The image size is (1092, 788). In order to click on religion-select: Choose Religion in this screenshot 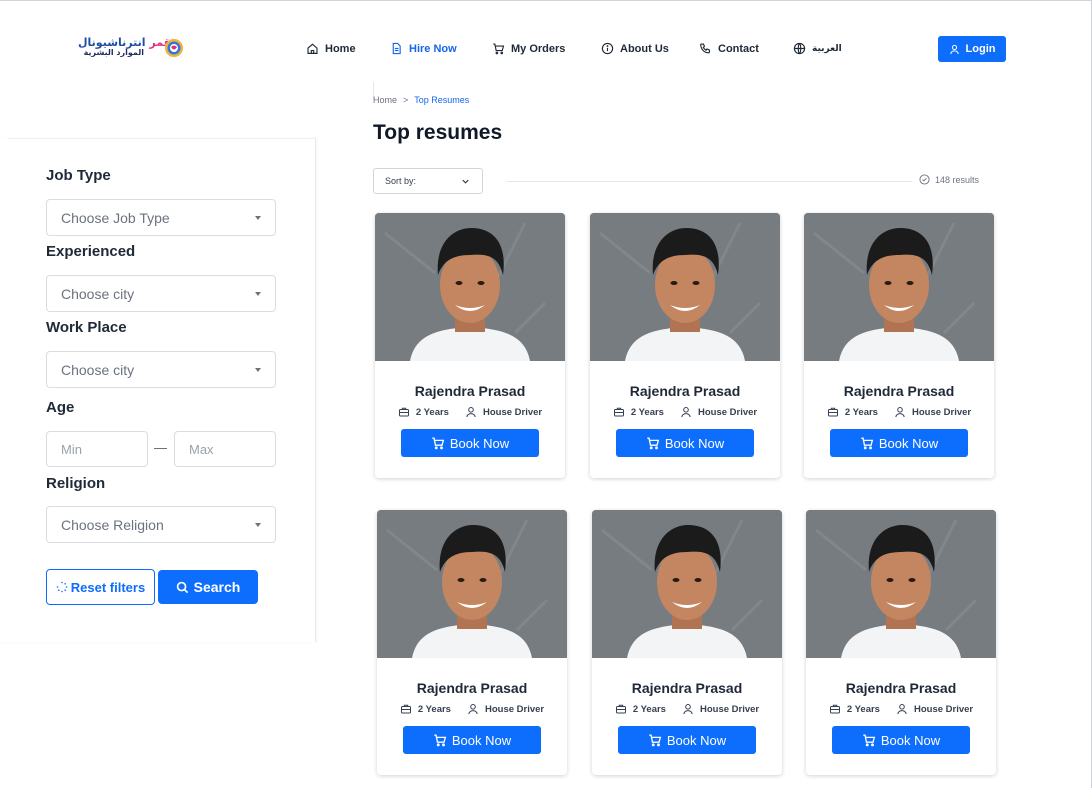, I will do `click(161, 524)`.